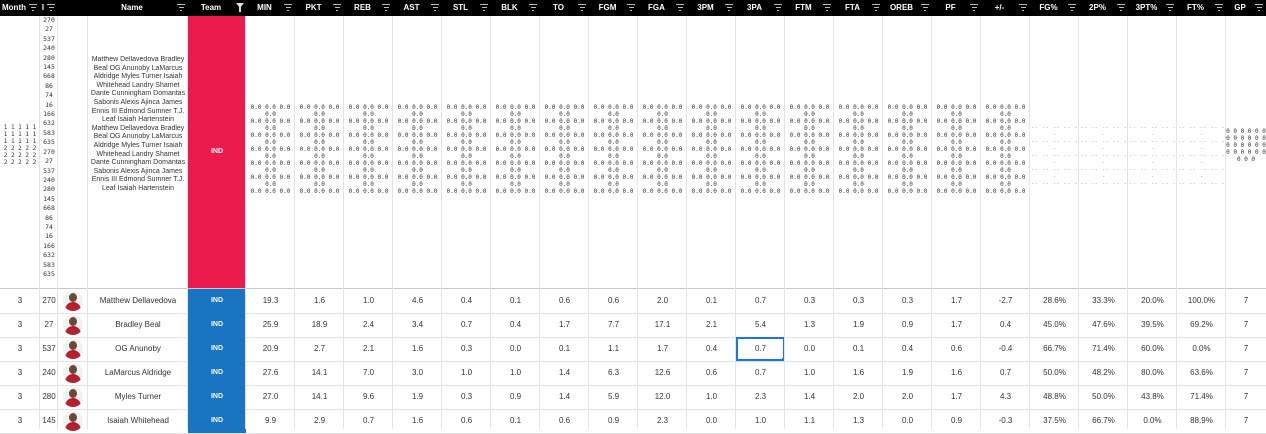  I want to click on header-twop: 2P%, so click(1097, 8).